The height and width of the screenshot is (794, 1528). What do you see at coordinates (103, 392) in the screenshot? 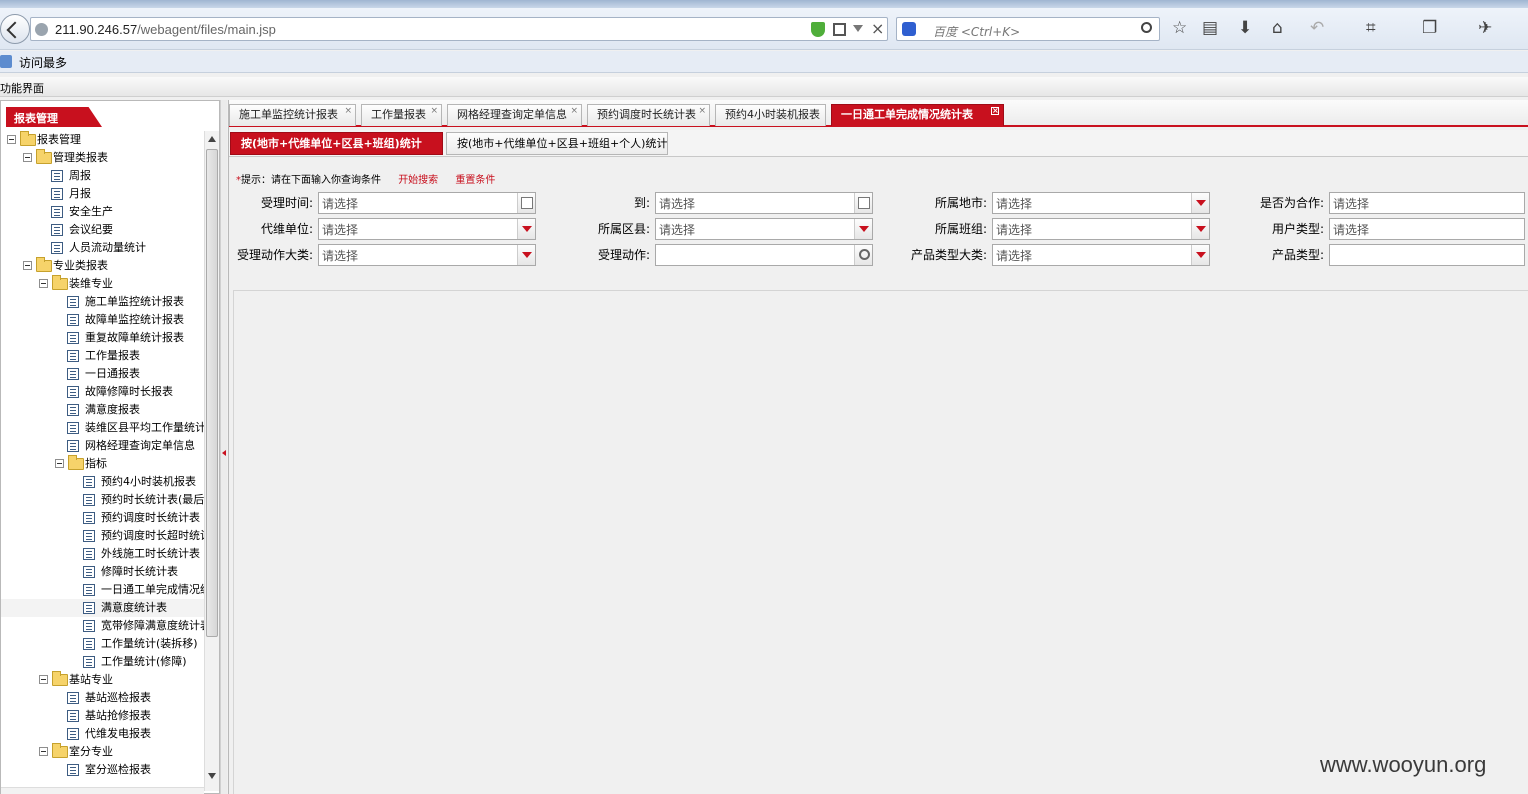
I see `tree-item: 故障修障时长报表` at bounding box center [103, 392].